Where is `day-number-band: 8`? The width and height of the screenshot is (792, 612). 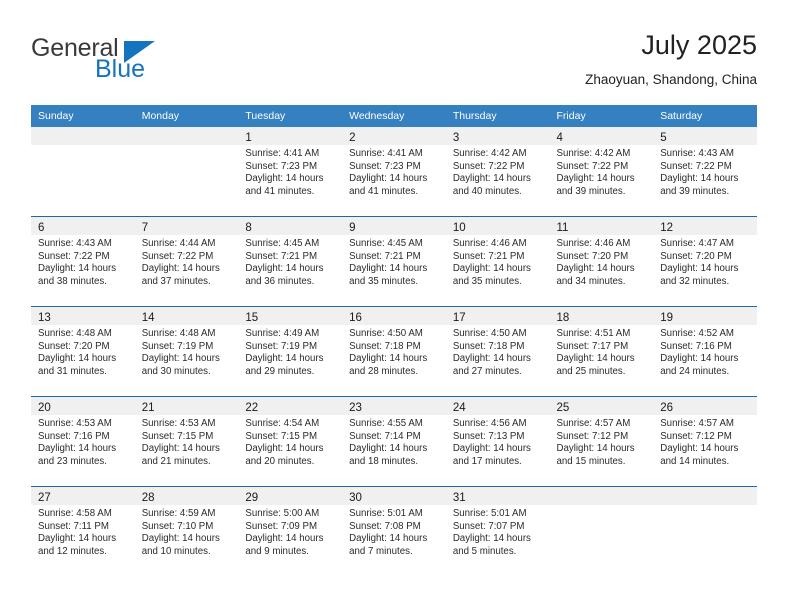 day-number-band: 8 is located at coordinates (290, 226).